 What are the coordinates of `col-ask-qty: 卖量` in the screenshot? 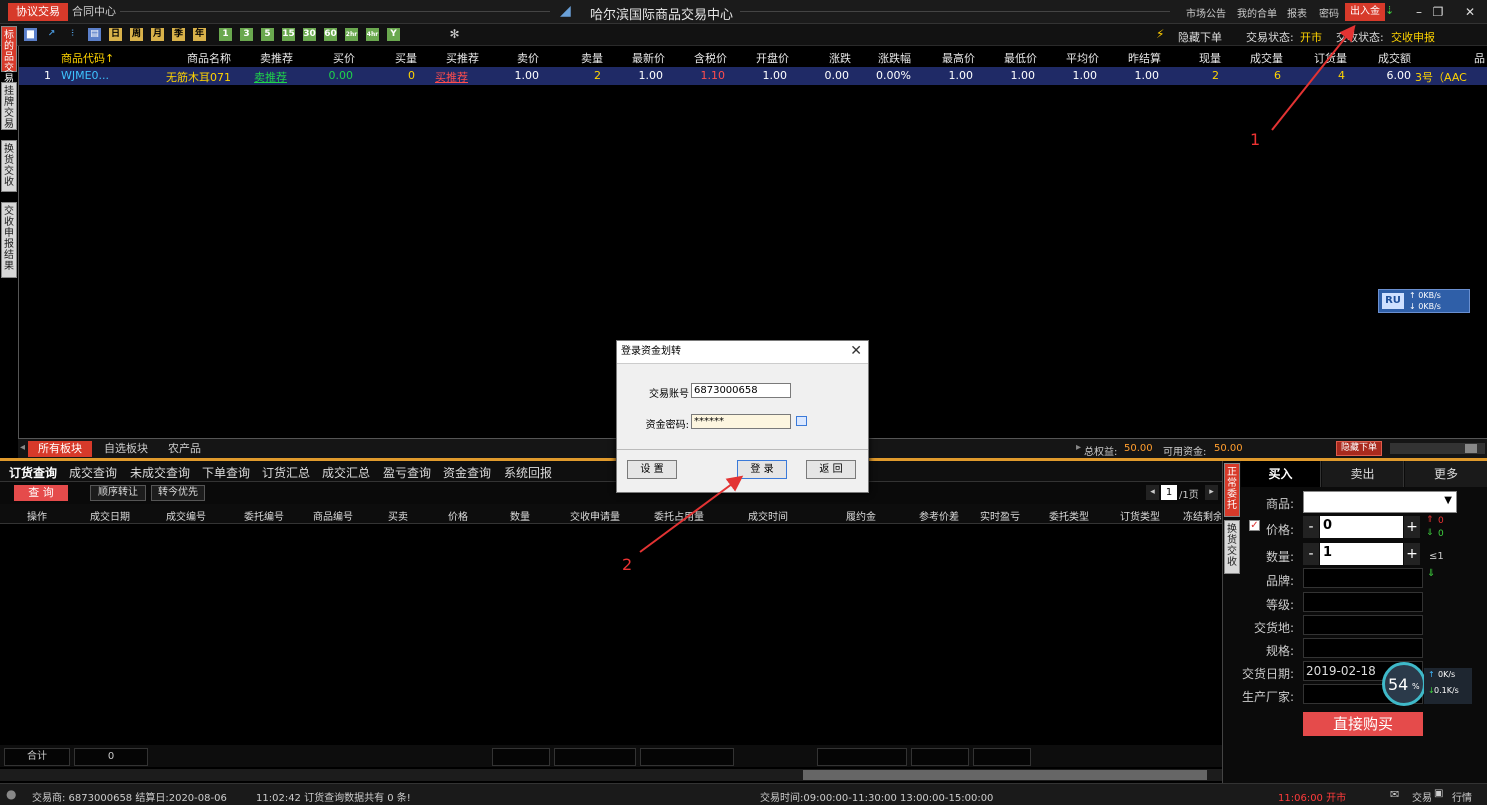 It's located at (584, 58).